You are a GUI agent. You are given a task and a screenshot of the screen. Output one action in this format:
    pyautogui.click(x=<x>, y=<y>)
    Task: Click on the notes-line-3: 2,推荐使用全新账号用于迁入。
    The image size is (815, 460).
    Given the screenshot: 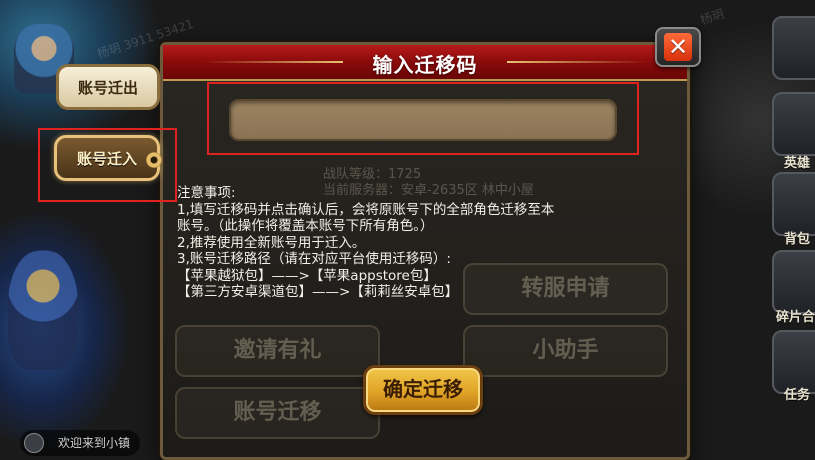 What is the action you would take?
    pyautogui.click(x=271, y=242)
    